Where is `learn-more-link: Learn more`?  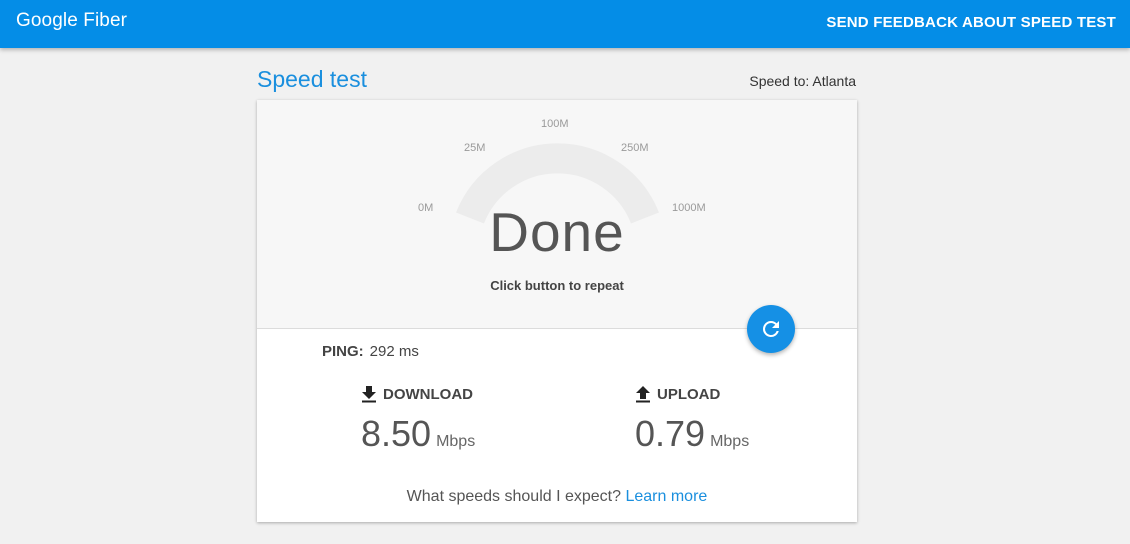
learn-more-link: Learn more is located at coordinates (666, 496).